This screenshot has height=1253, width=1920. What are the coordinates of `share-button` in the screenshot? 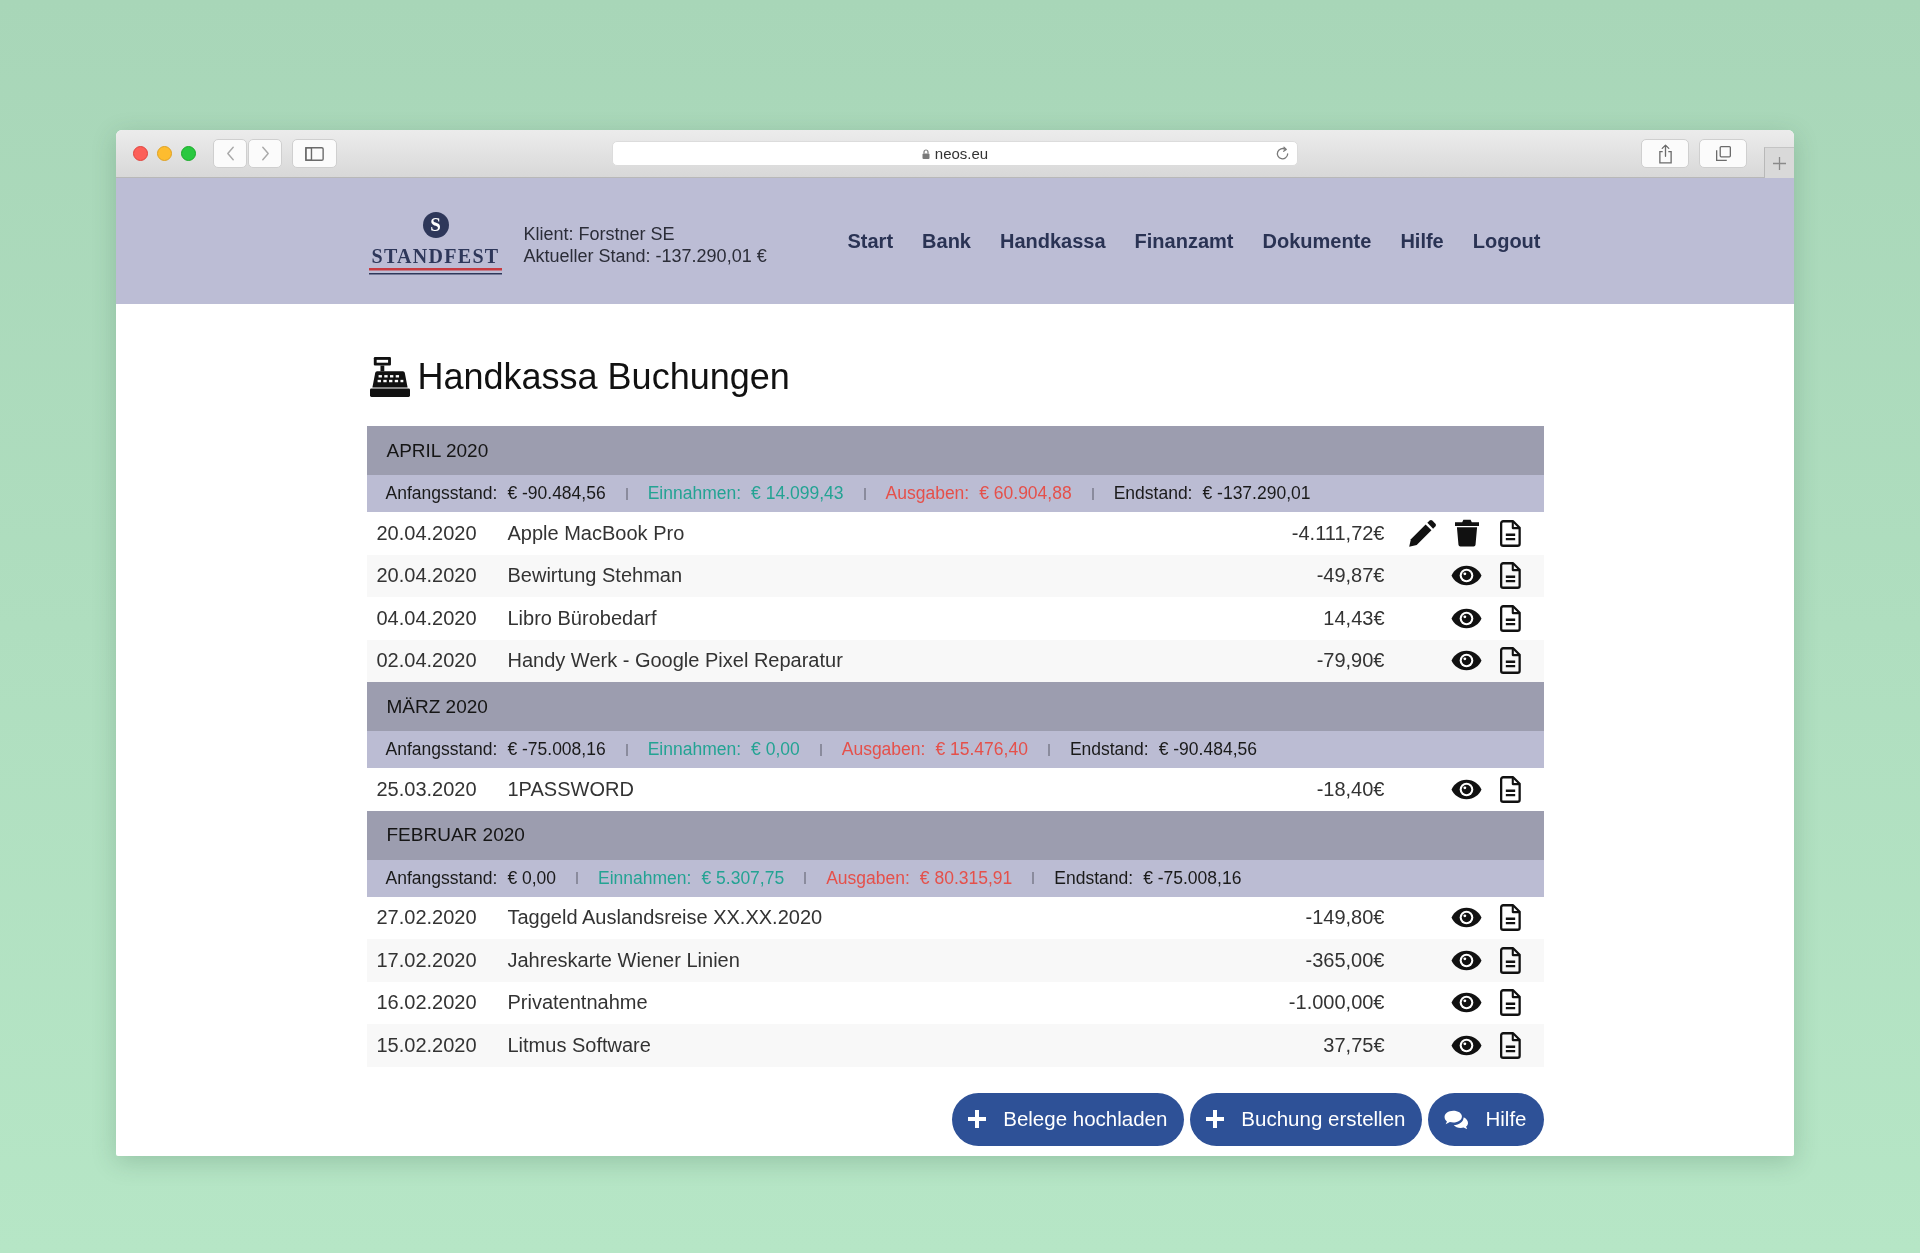 It's located at (1665, 153).